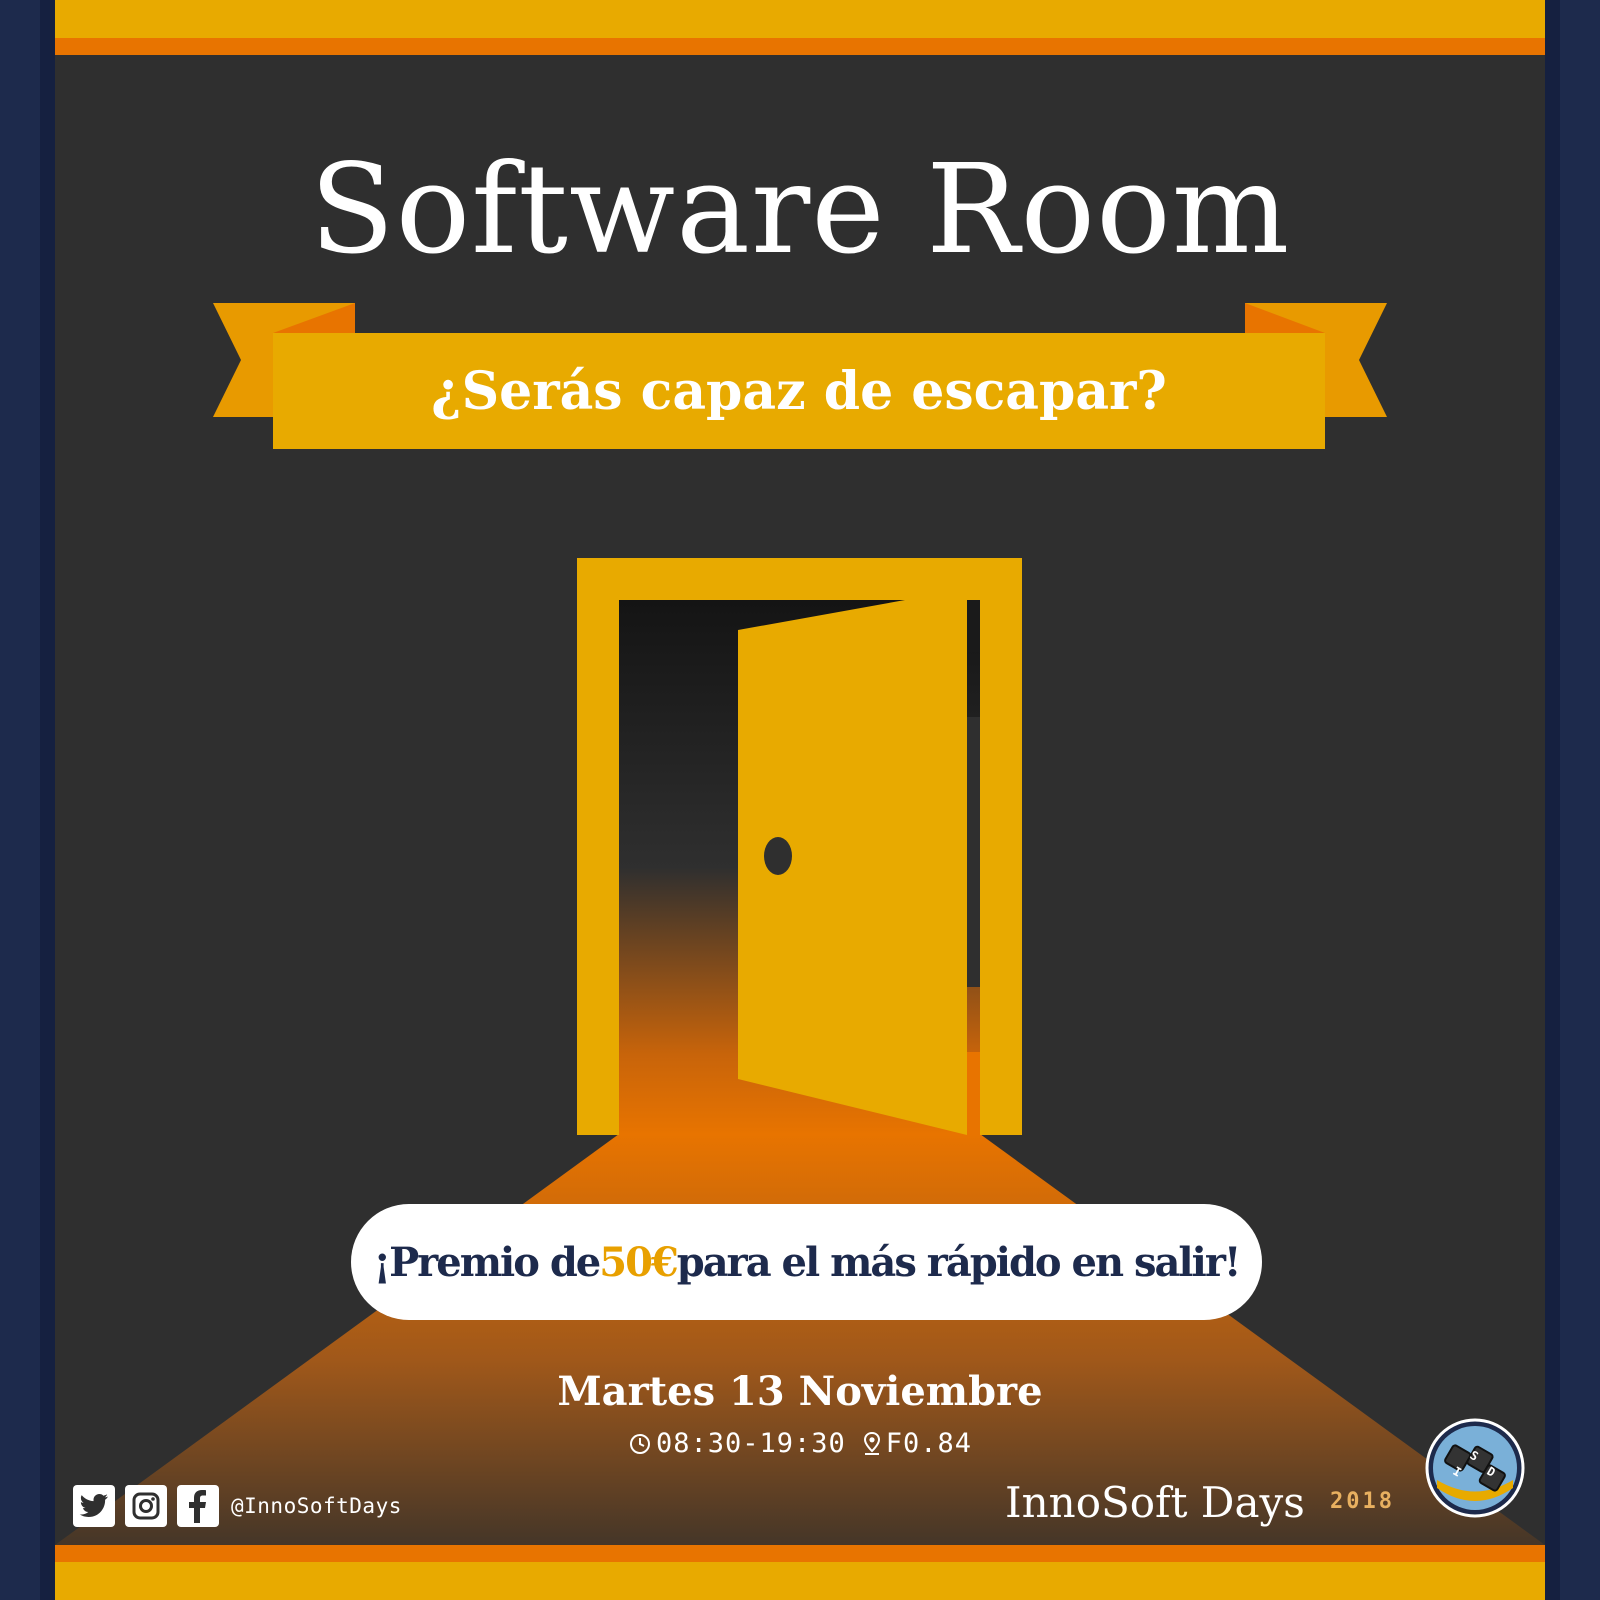  What do you see at coordinates (800, 1581) in the screenshot?
I see `bottom-band` at bounding box center [800, 1581].